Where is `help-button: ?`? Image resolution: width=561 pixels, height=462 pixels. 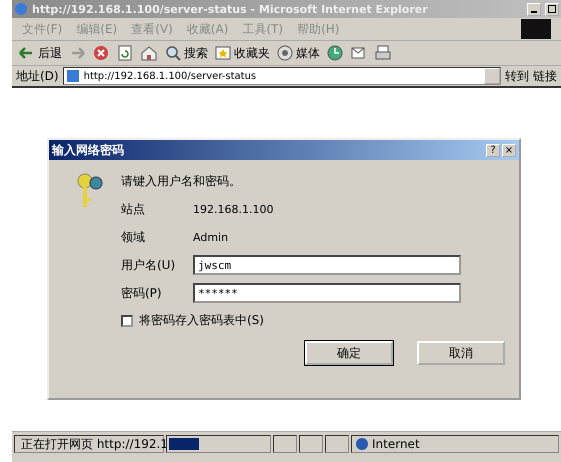
help-button: ? is located at coordinates (493, 150).